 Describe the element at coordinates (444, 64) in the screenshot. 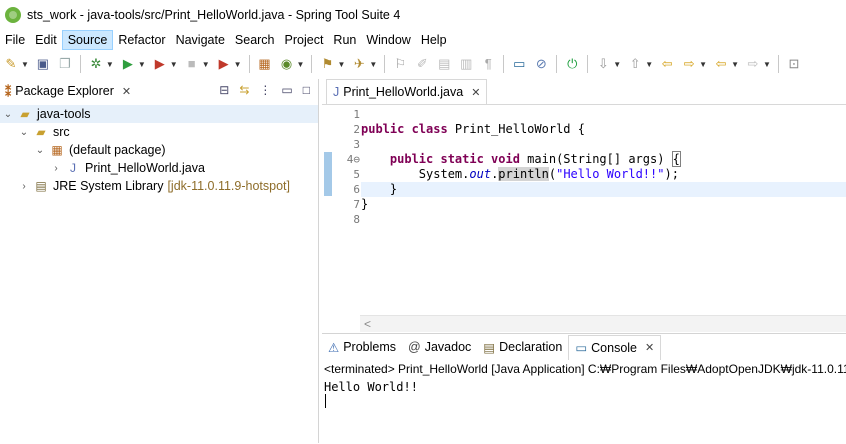

I see `block-selection-icon: ▤` at that location.